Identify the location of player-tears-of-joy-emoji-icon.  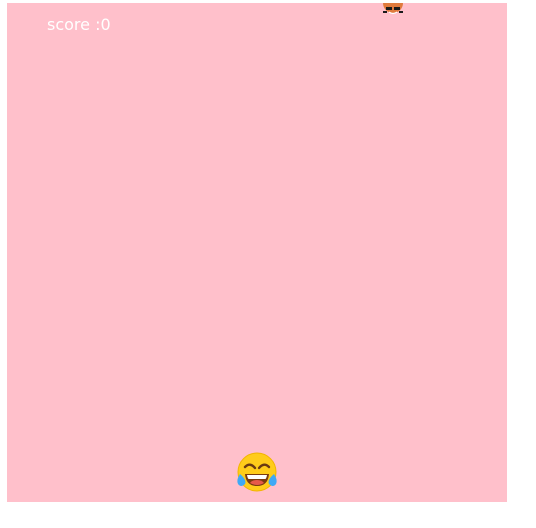
(257, 473).